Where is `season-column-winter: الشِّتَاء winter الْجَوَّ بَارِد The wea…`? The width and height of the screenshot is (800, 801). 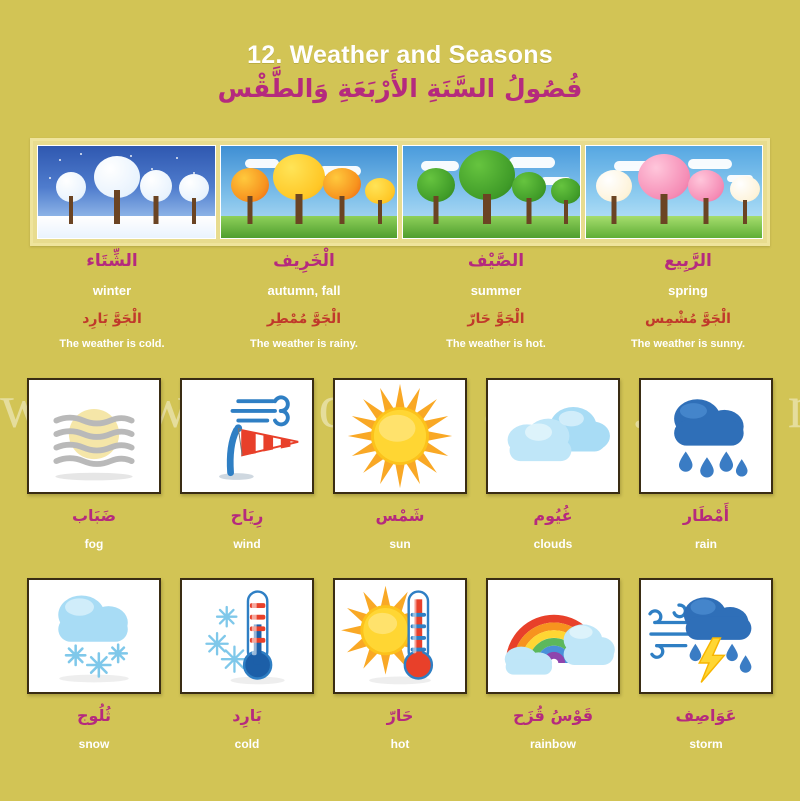
season-column-winter: الشِّتَاء winter الْجَوَّ بَارِد The wea… is located at coordinates (112, 300).